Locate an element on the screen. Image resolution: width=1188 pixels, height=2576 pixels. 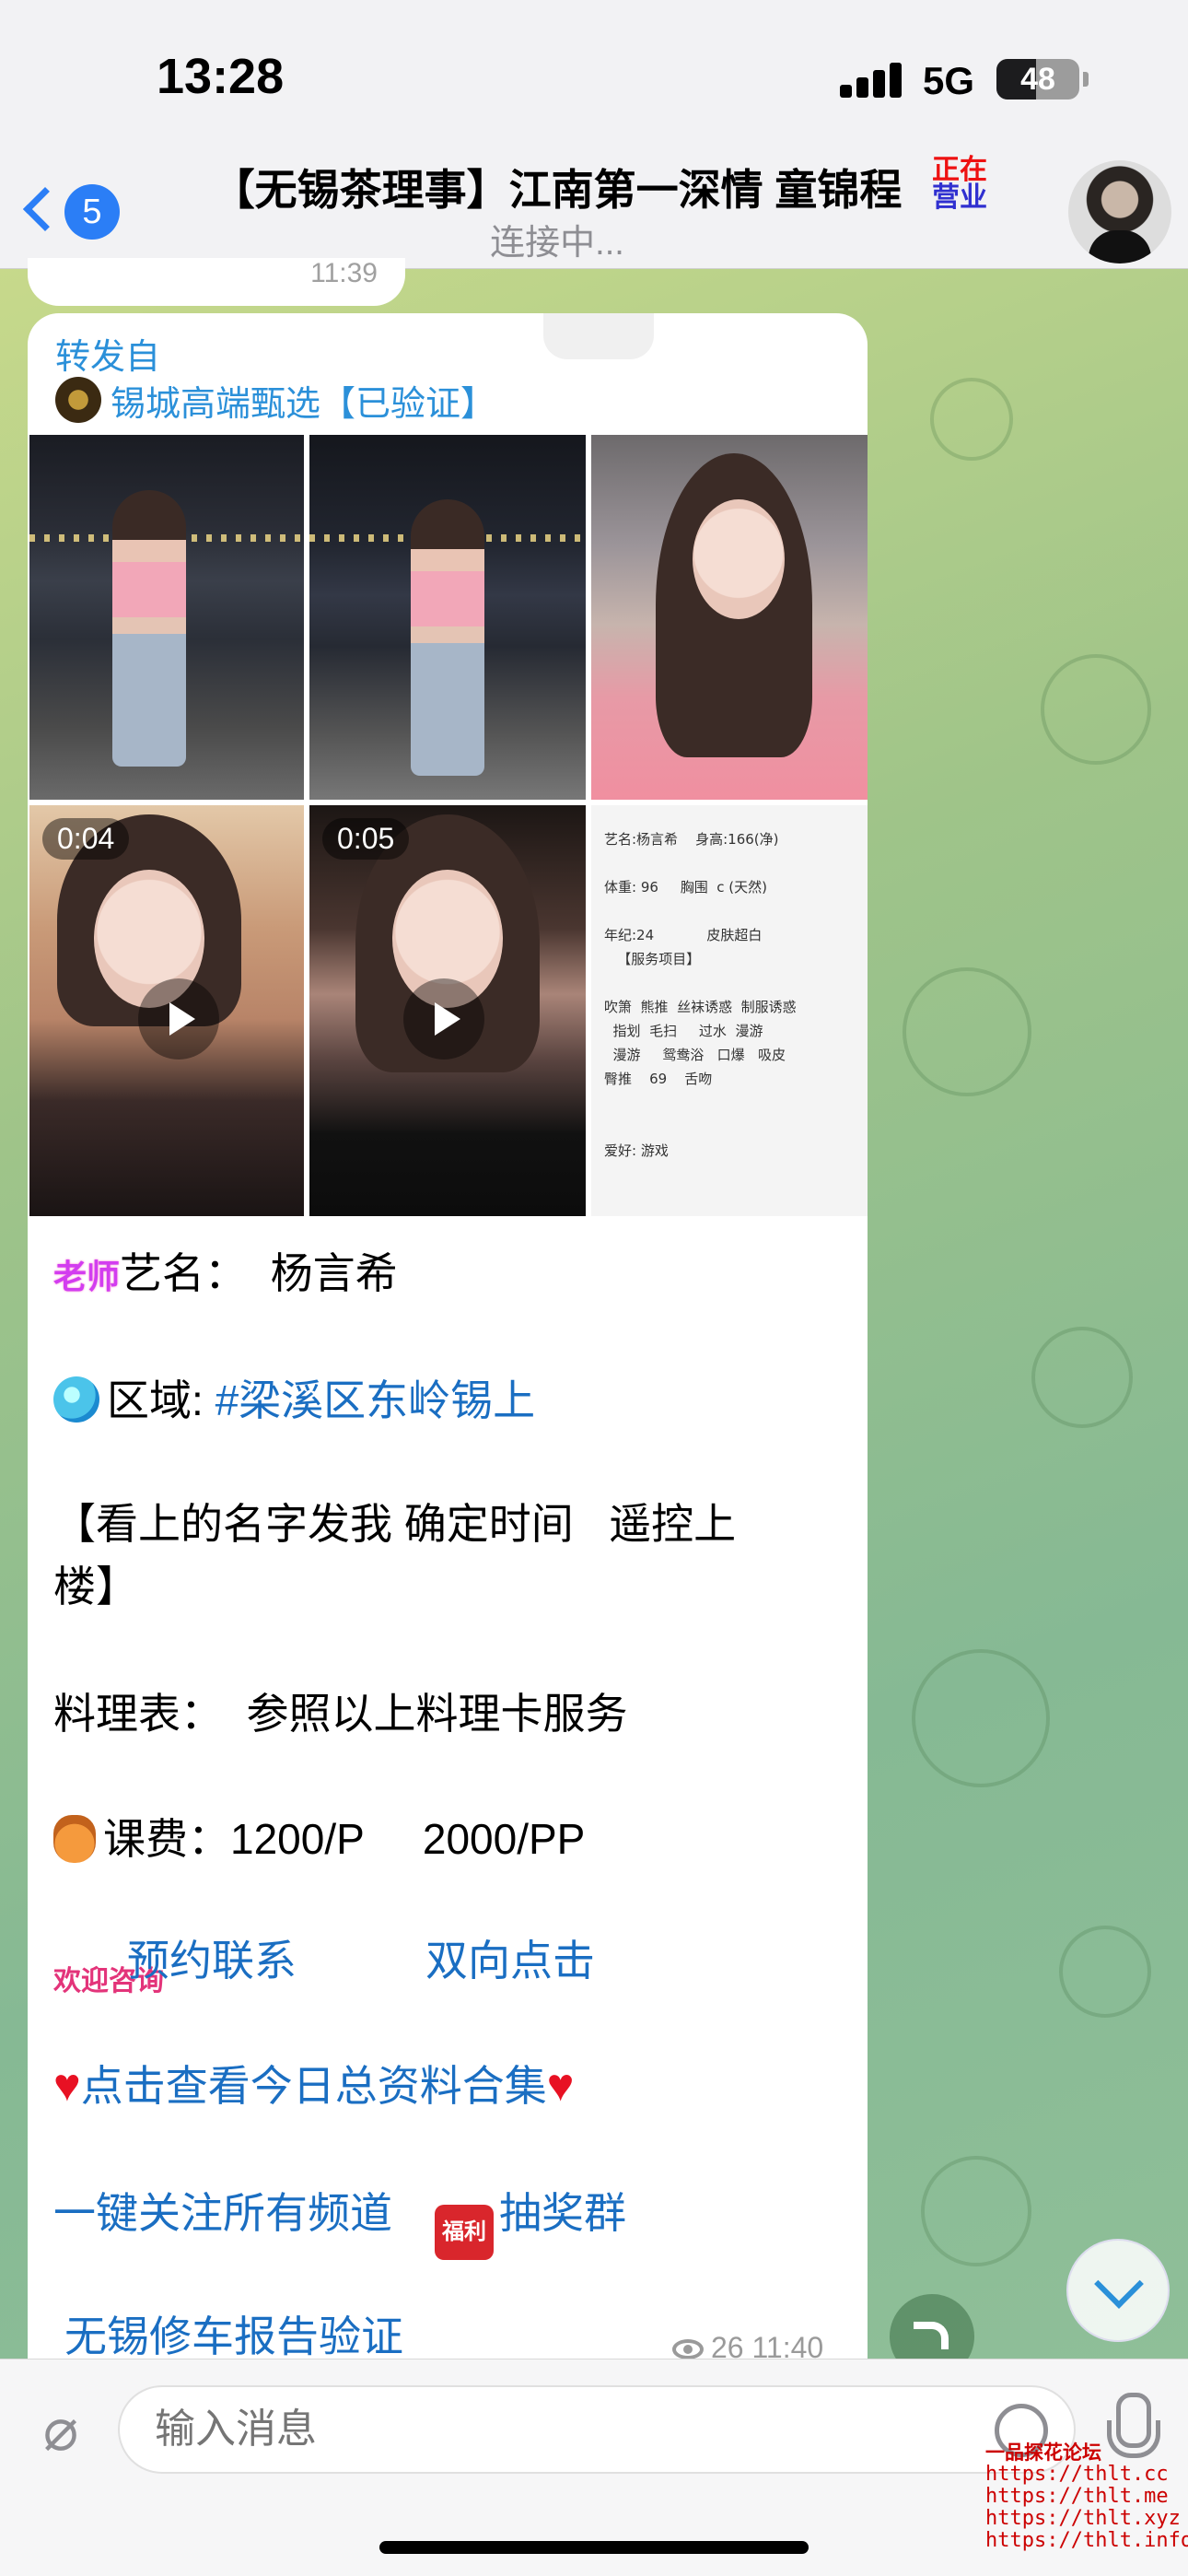
watermark-title: 一品探花论坛 is located at coordinates (1043, 2452).